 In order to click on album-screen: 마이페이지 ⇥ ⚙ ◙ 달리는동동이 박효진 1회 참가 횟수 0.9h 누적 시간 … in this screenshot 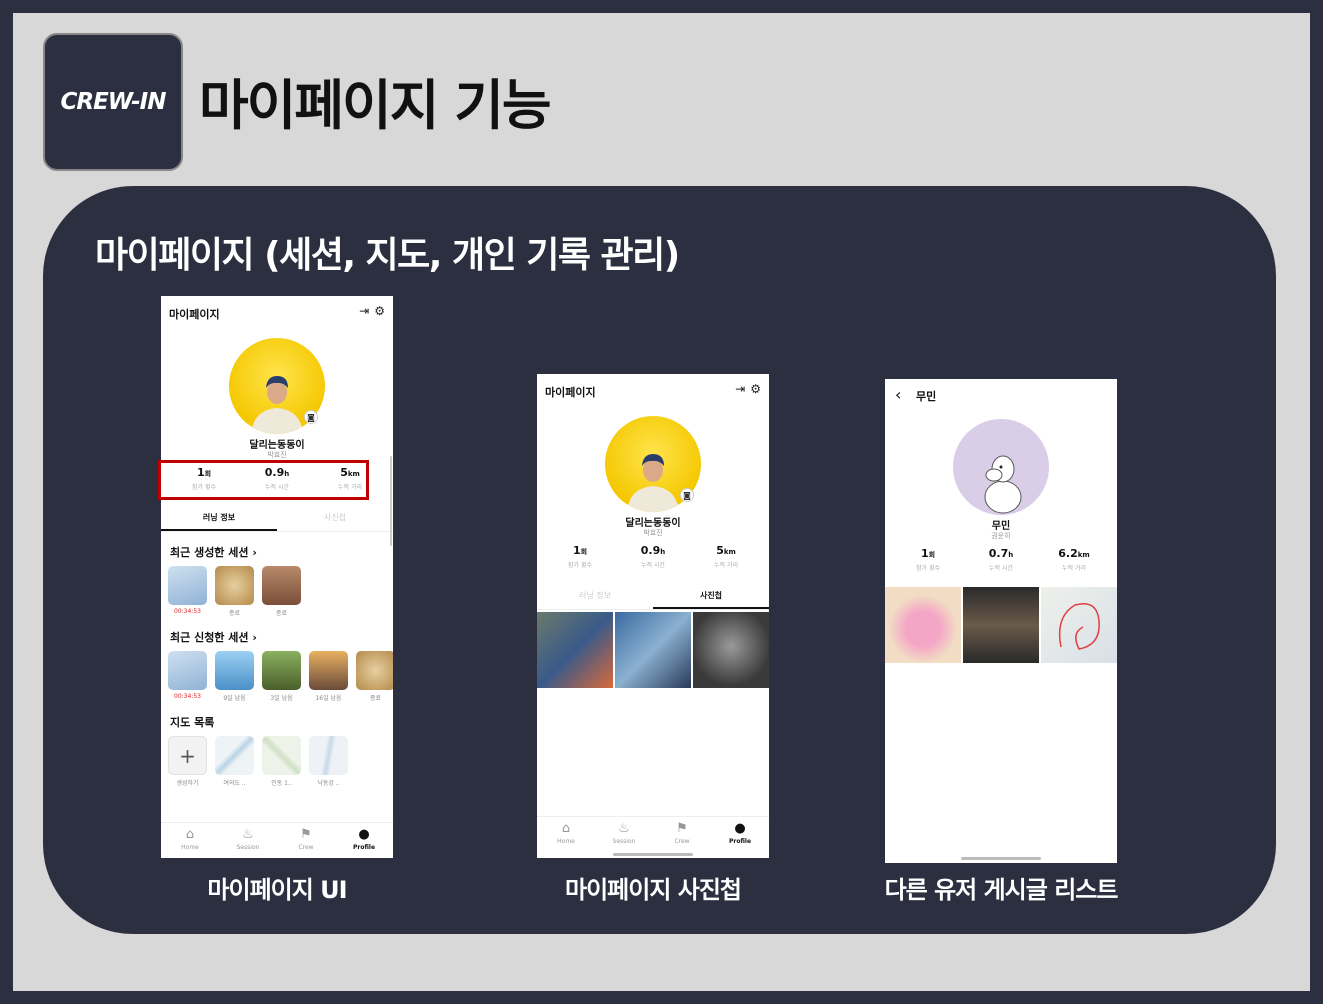, I will do `click(653, 616)`.